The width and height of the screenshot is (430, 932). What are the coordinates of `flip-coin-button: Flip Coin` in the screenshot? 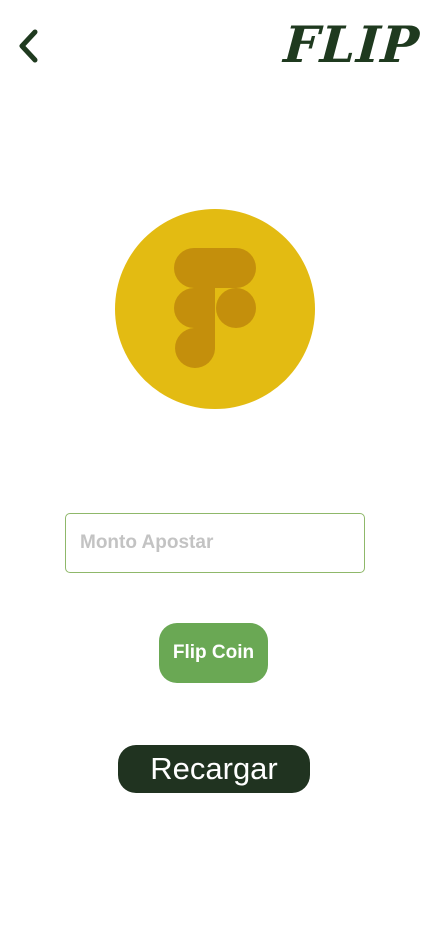 It's located at (213, 653).